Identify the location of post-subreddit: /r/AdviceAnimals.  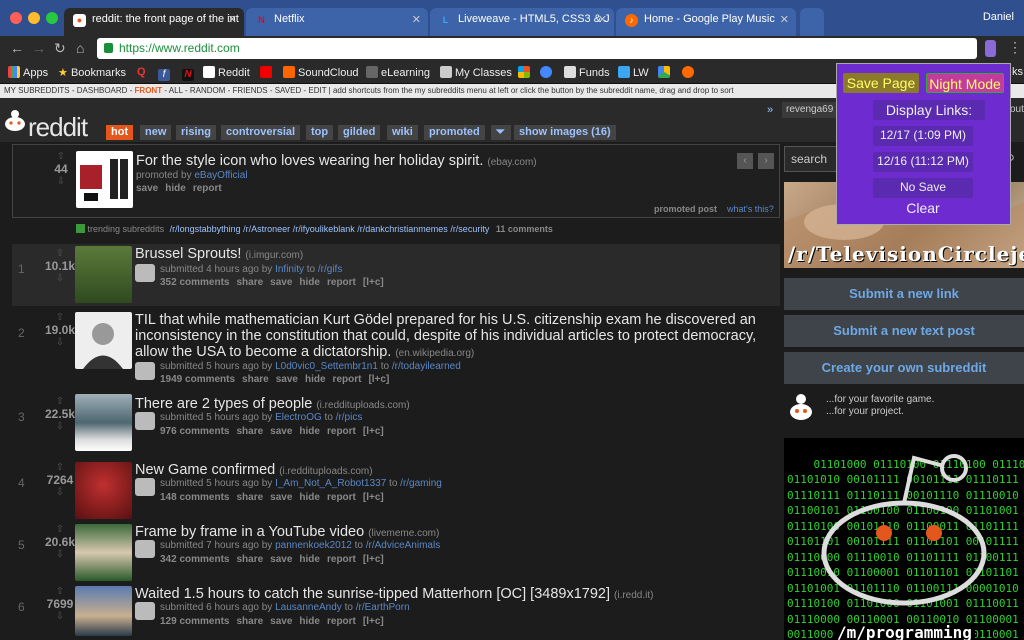
(403, 545).